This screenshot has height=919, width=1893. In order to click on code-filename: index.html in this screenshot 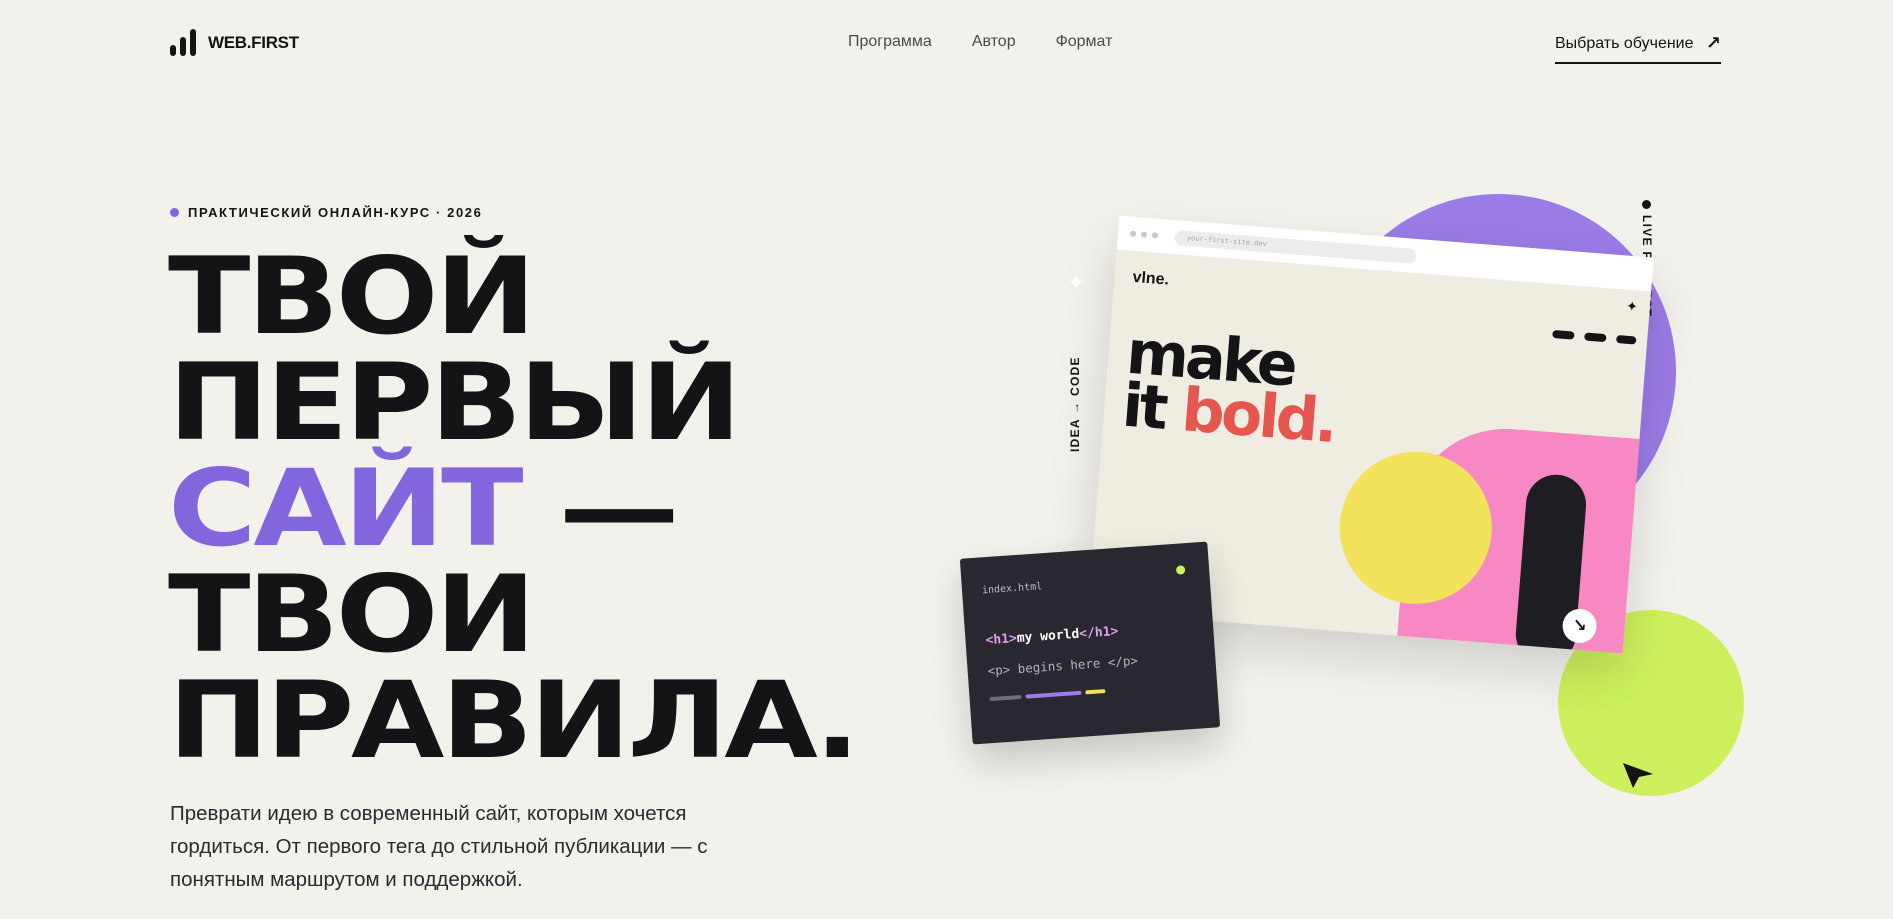, I will do `click(1012, 589)`.